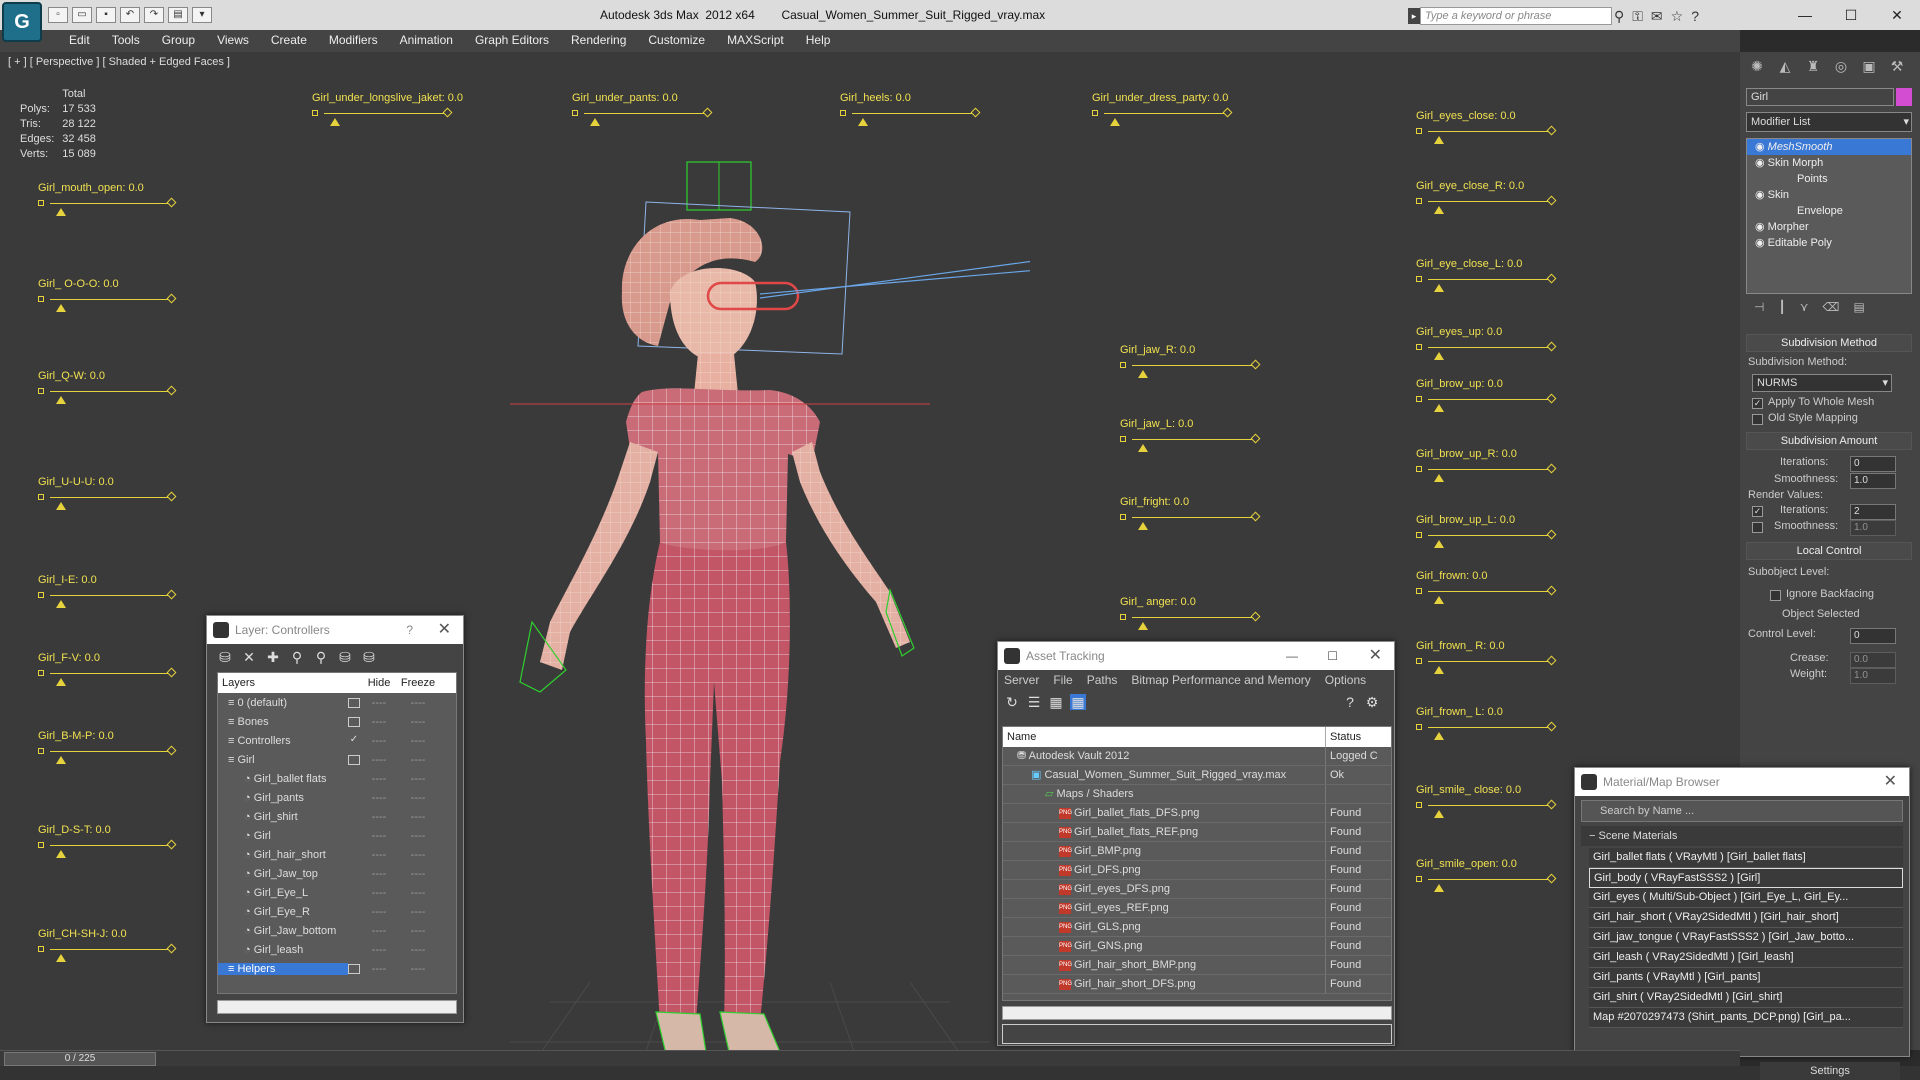 The height and width of the screenshot is (1080, 1920). What do you see at coordinates (1486, 465) in the screenshot?
I see `morph-slider: Girl_brow_up_R: 0.0` at bounding box center [1486, 465].